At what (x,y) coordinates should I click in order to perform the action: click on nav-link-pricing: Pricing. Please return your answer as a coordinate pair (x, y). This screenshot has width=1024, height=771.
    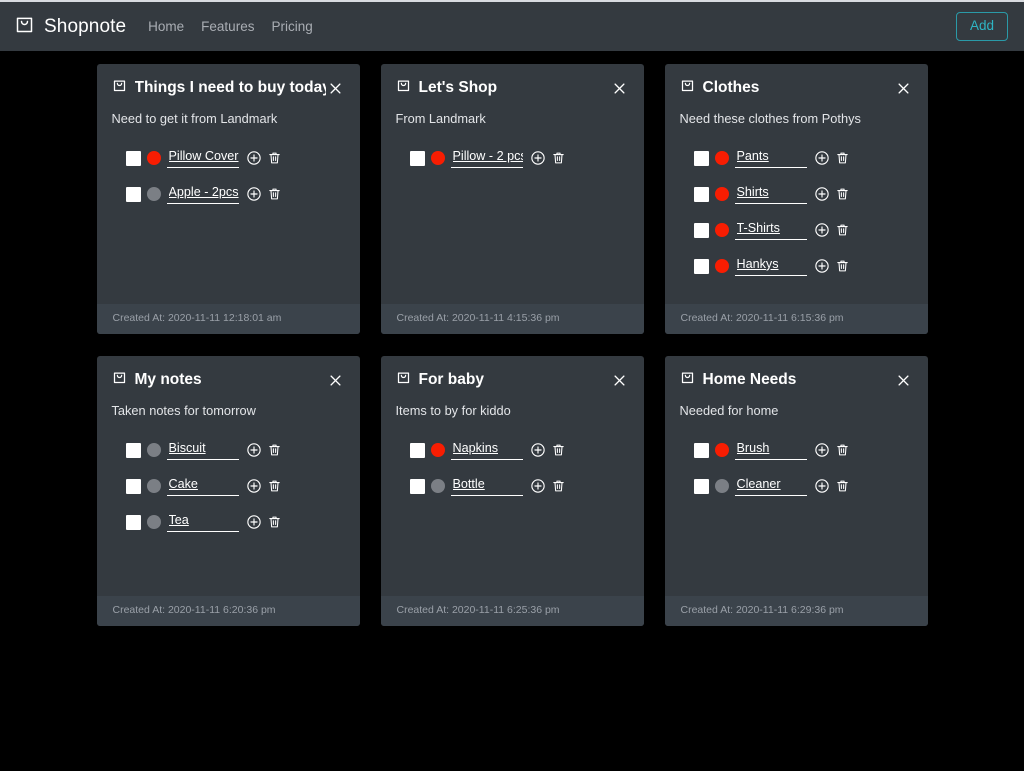
    Looking at the image, I should click on (291, 27).